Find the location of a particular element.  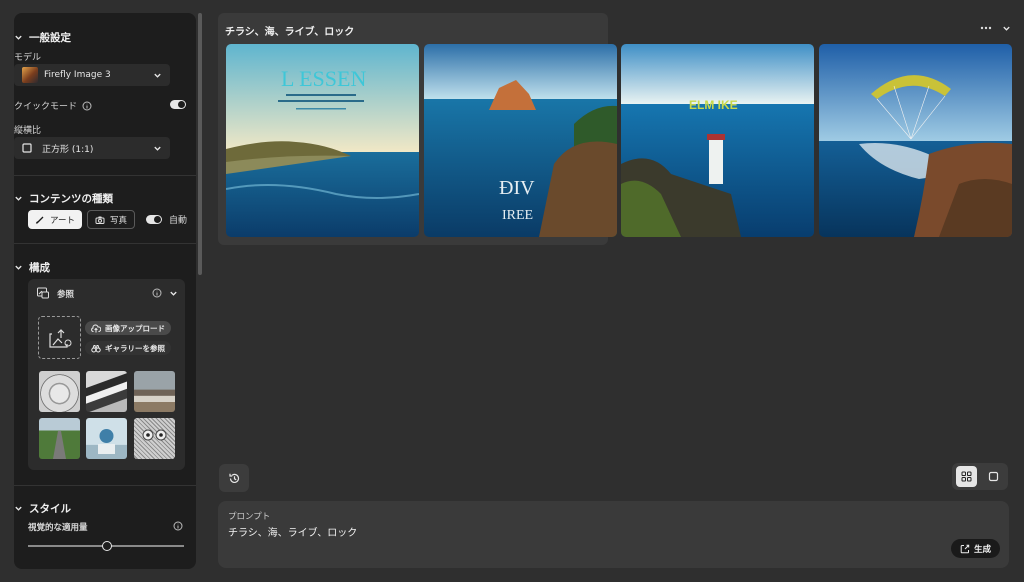

aspect-label: 縦横比 is located at coordinates (28, 131).